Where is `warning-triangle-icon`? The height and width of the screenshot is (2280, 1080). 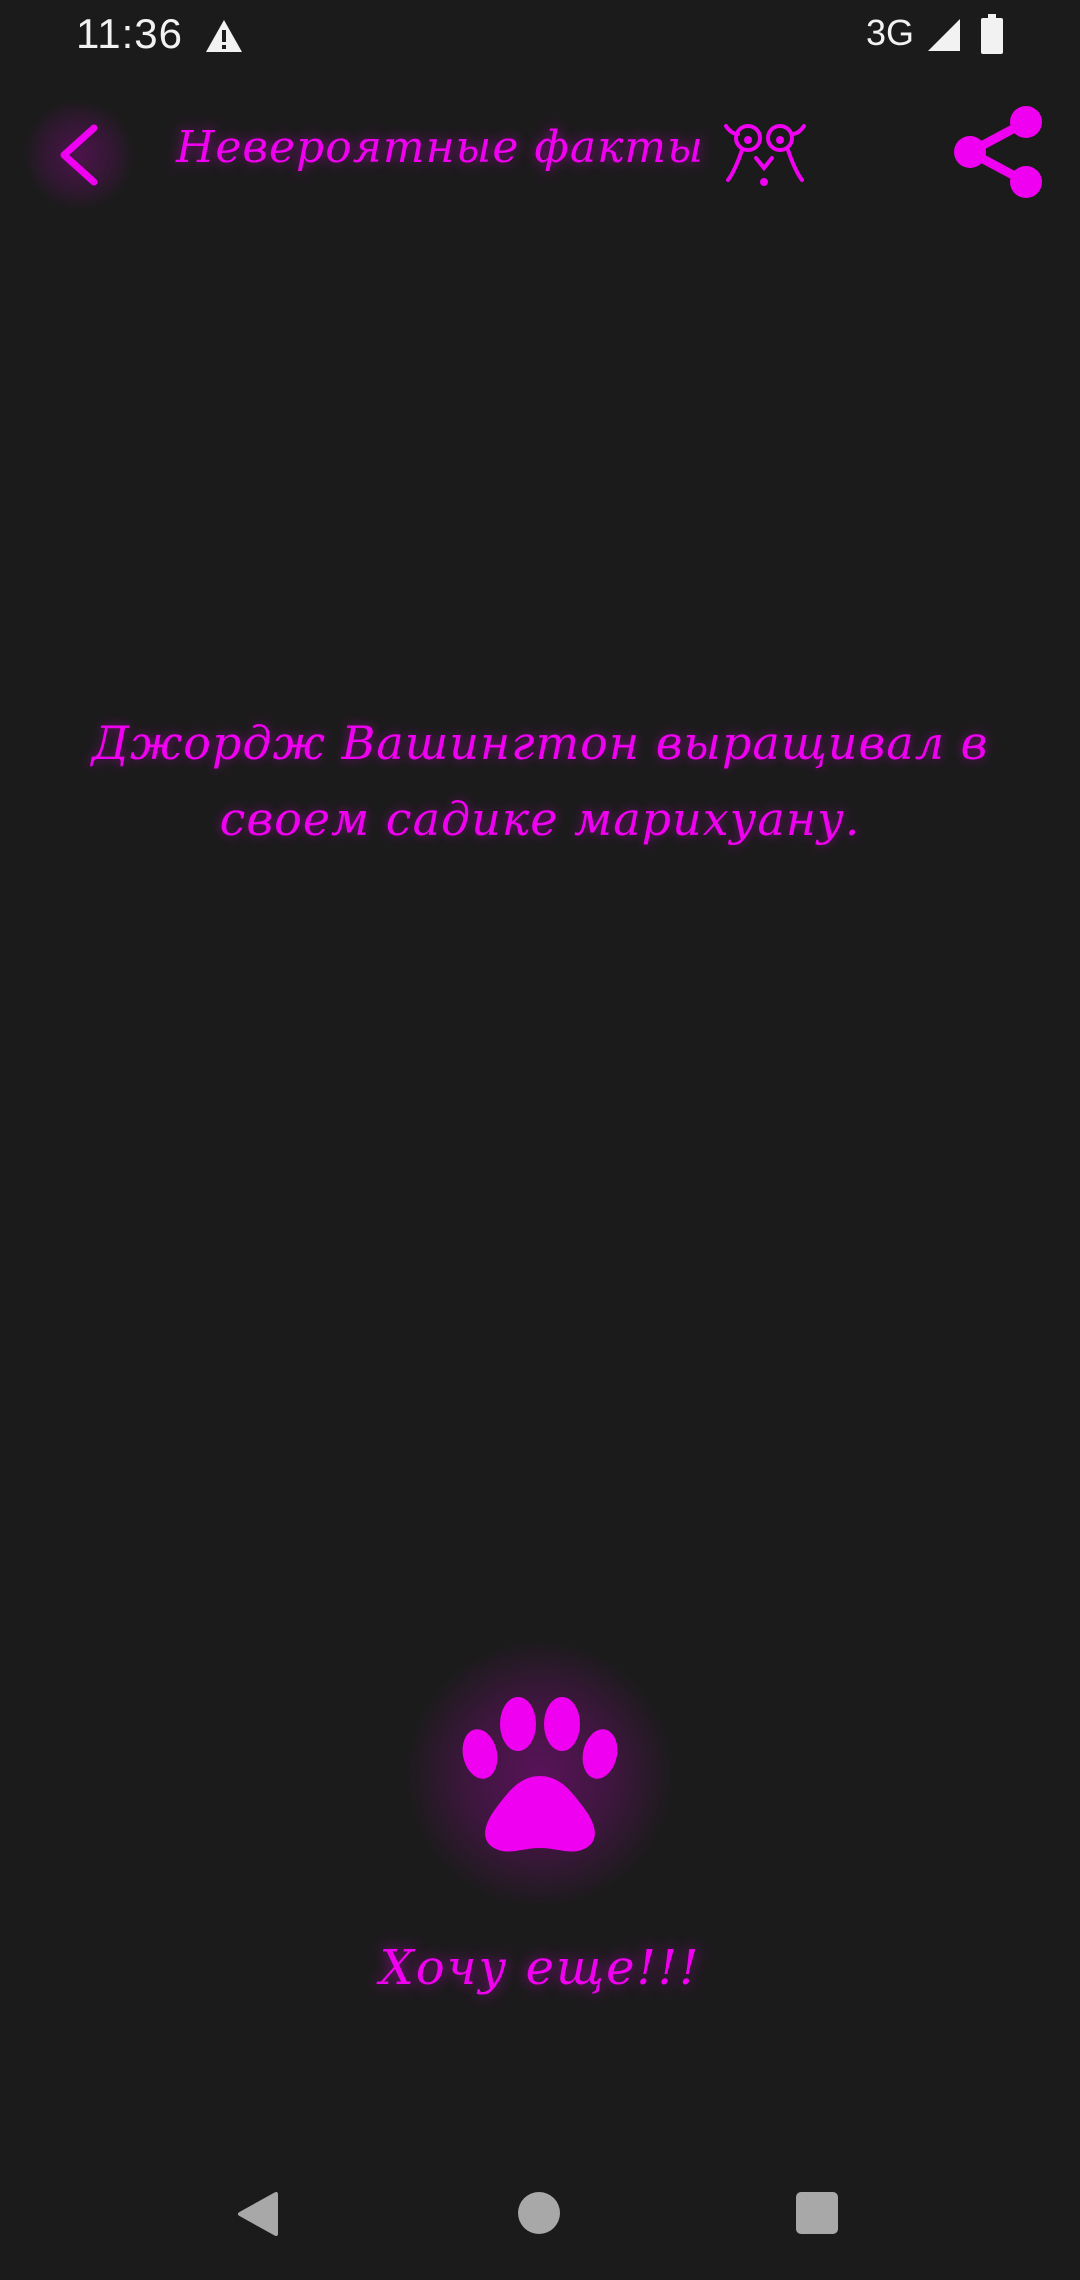
warning-triangle-icon is located at coordinates (224, 36).